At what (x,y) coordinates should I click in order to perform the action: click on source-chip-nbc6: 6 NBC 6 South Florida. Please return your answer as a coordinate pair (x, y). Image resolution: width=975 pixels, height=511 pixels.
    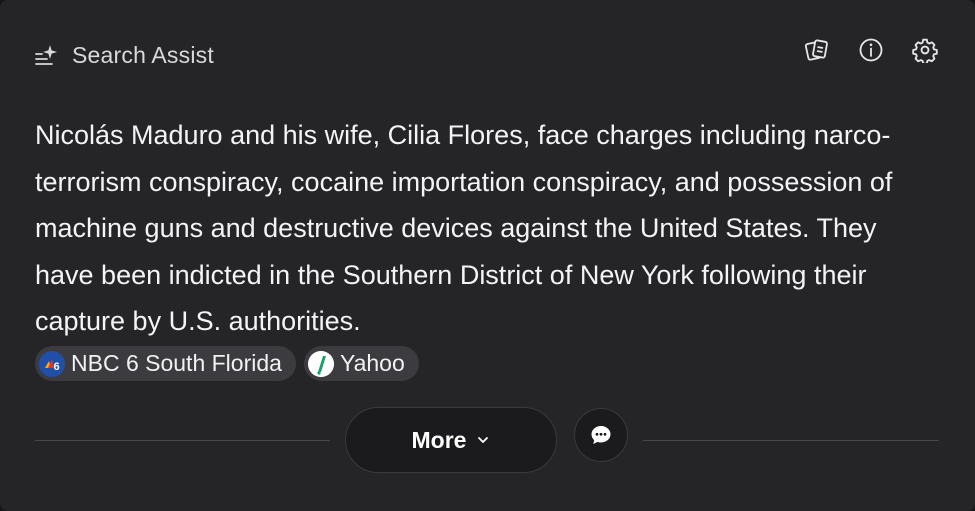
    Looking at the image, I should click on (165, 363).